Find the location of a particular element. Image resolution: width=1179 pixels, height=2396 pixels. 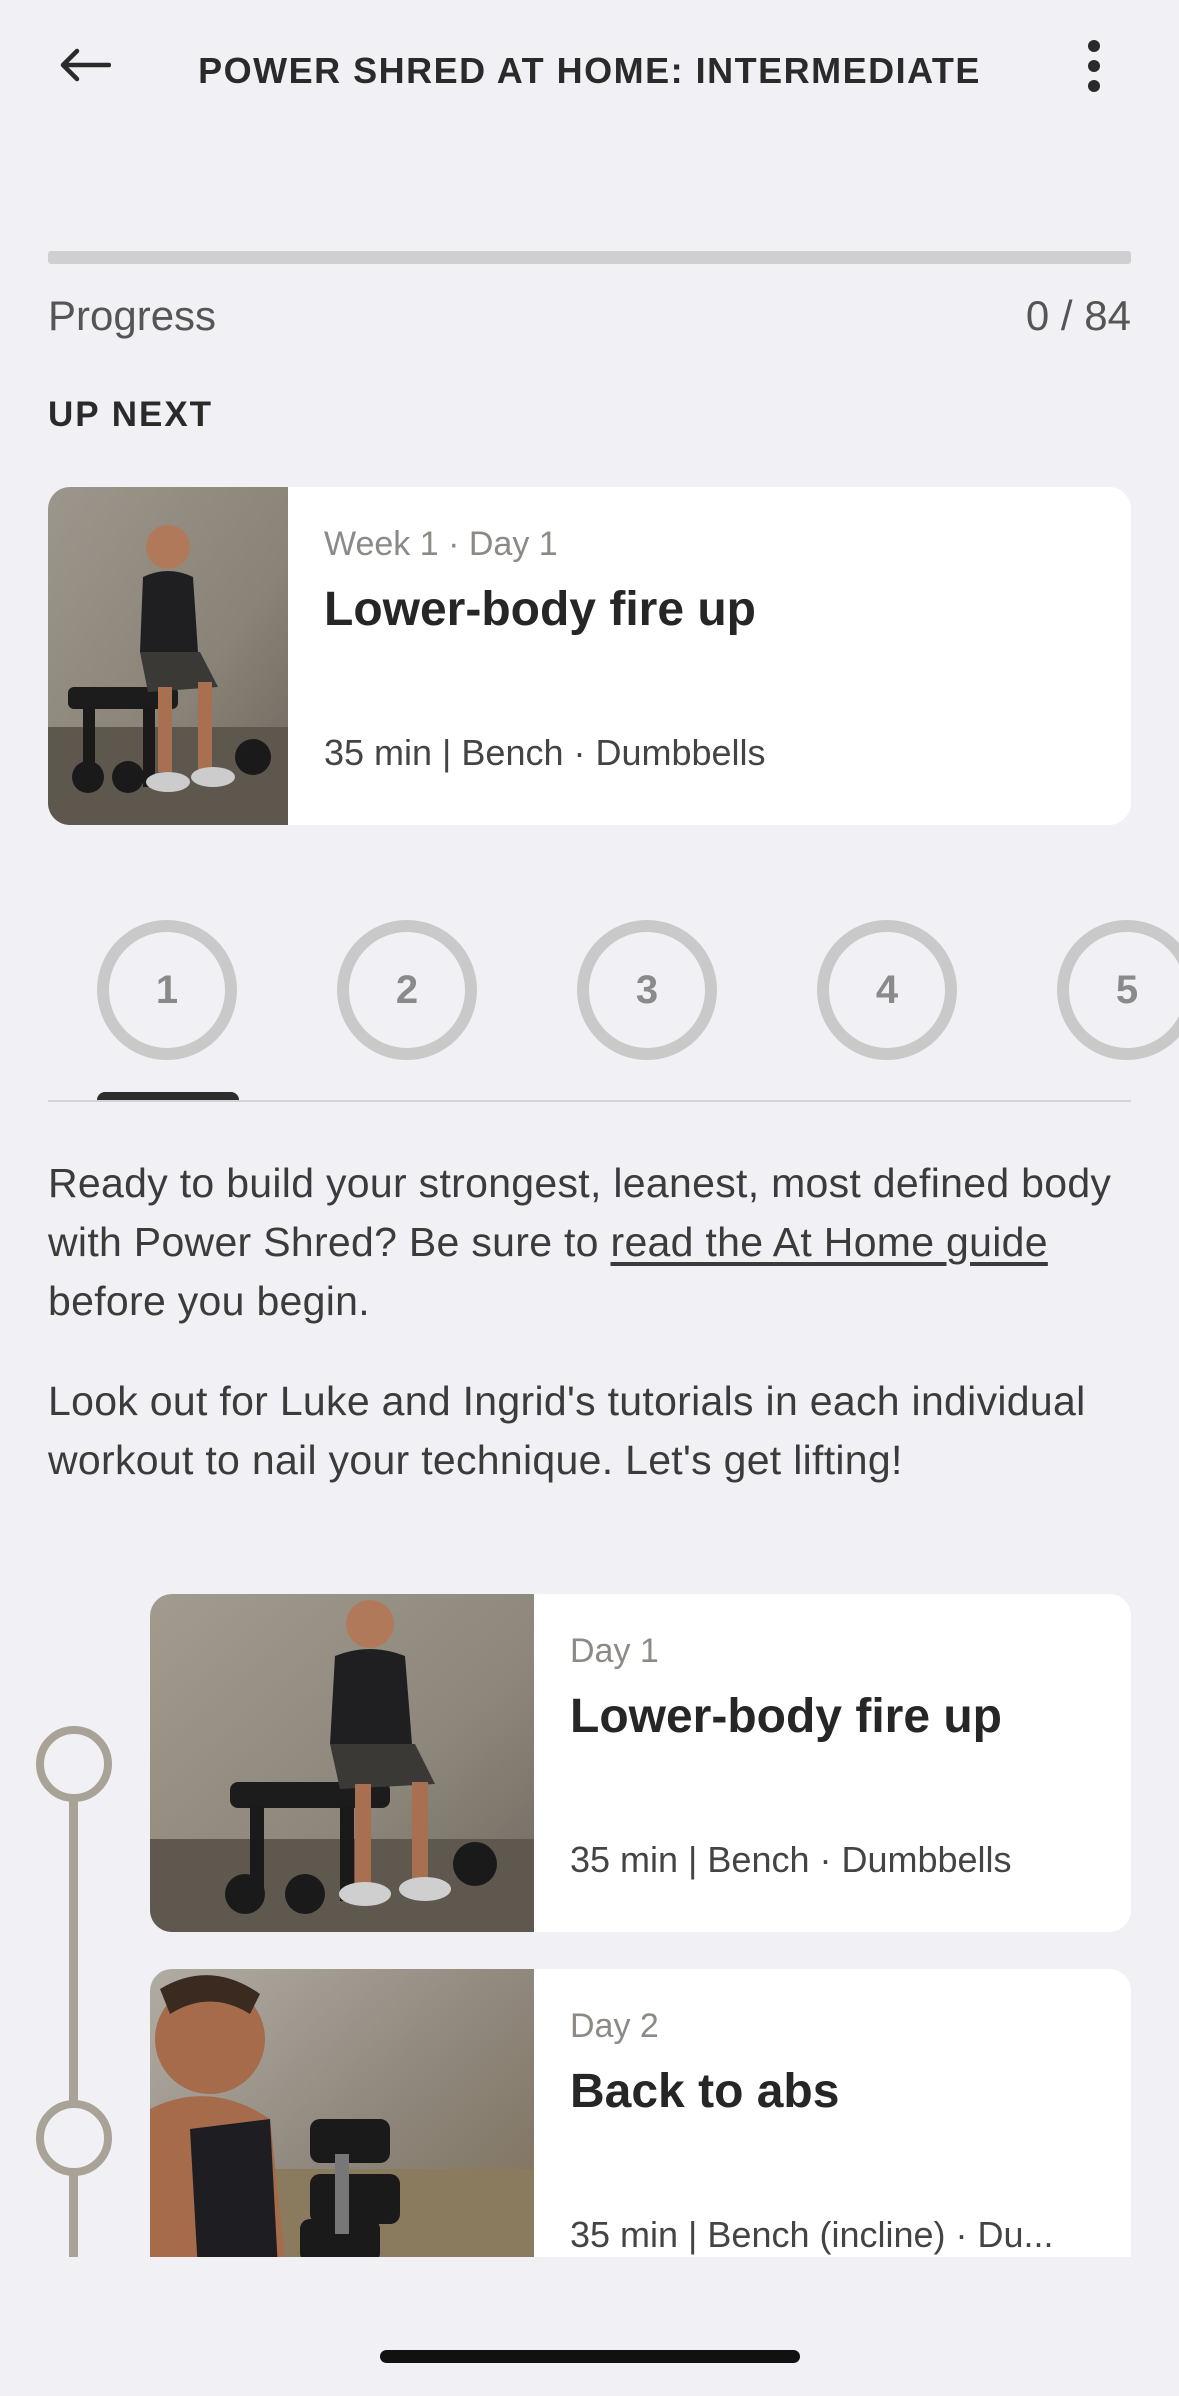

top-bar: POWER SHRED AT HOME: INTERMEDIATE is located at coordinates (589, 70).